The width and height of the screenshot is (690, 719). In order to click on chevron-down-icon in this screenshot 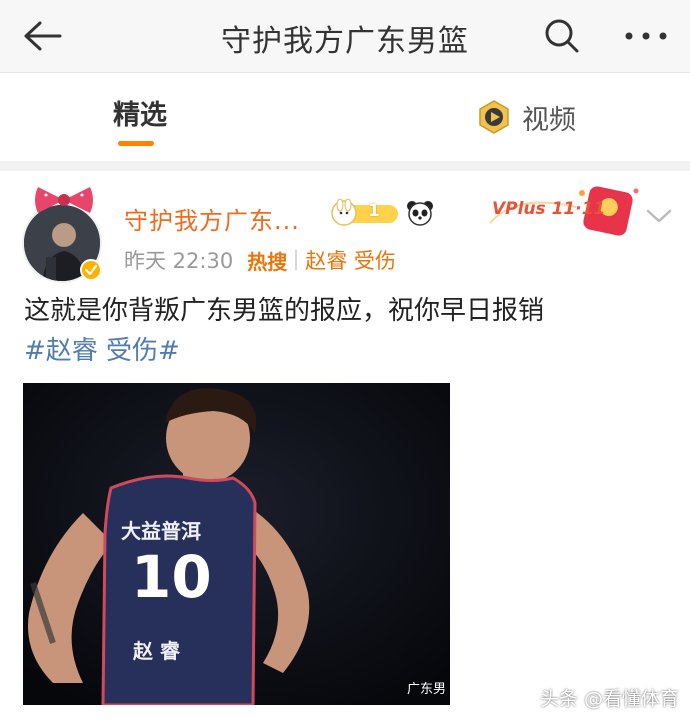, I will do `click(659, 216)`.